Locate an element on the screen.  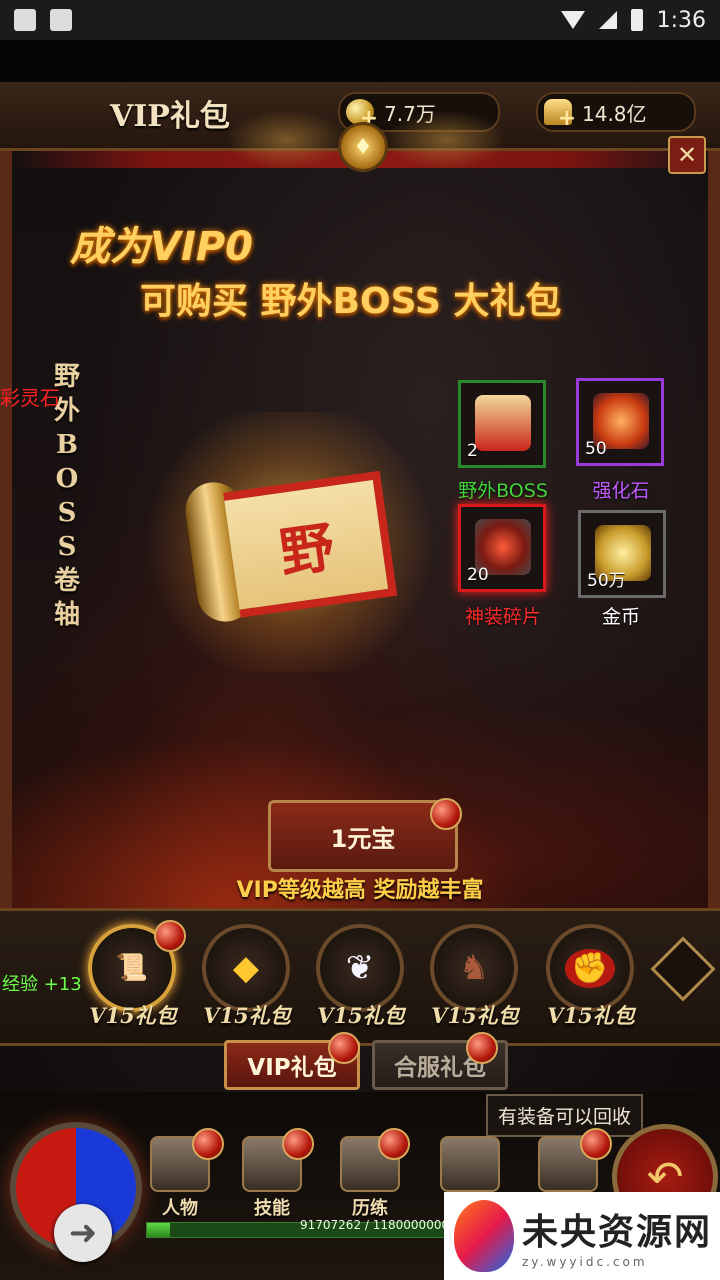
reward-count: 50万 is located at coordinates (606, 581).